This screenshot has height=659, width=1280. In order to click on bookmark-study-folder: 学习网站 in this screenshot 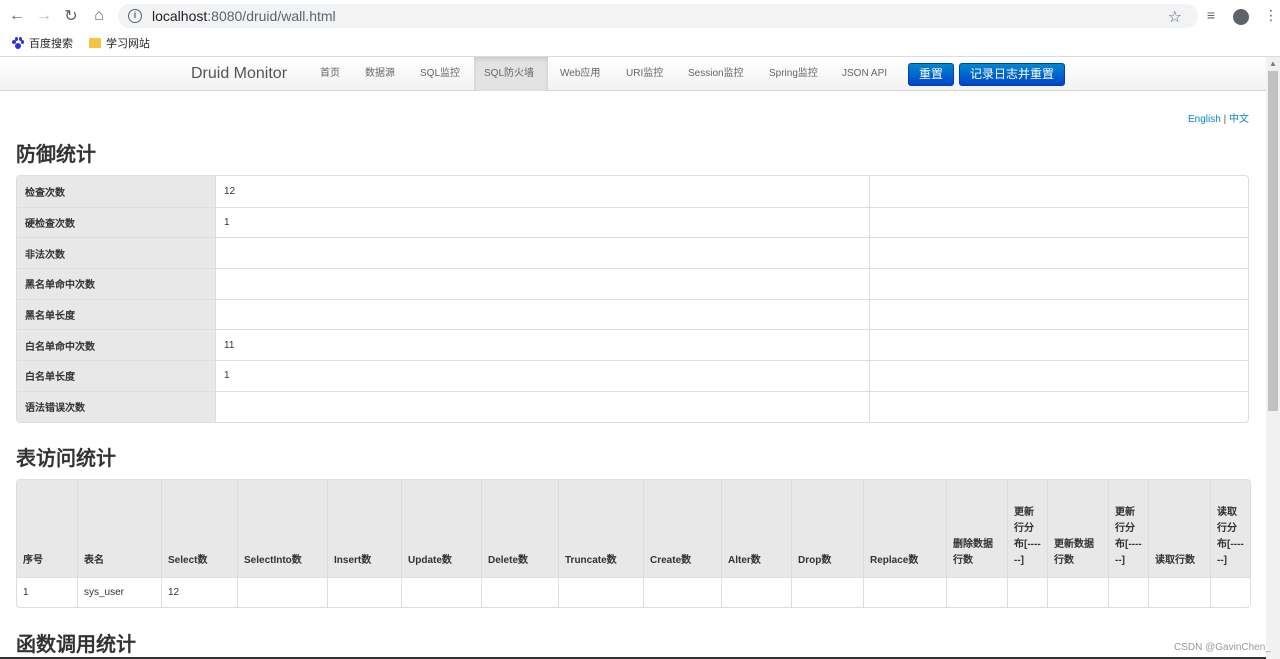, I will do `click(119, 43)`.